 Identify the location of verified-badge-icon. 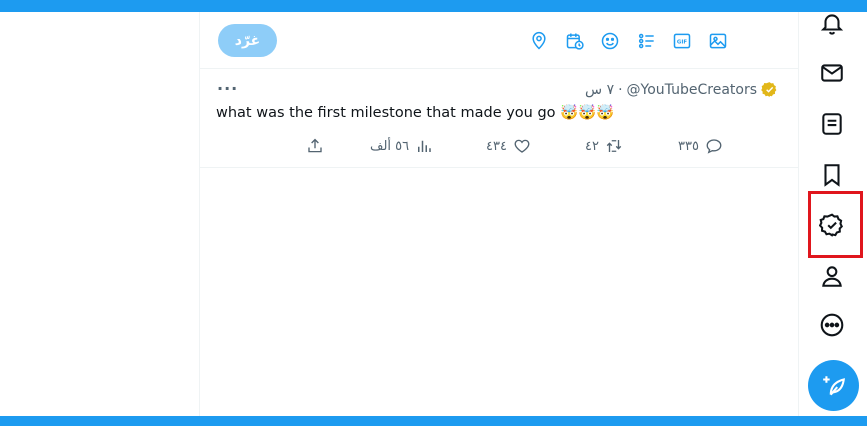
(769, 89).